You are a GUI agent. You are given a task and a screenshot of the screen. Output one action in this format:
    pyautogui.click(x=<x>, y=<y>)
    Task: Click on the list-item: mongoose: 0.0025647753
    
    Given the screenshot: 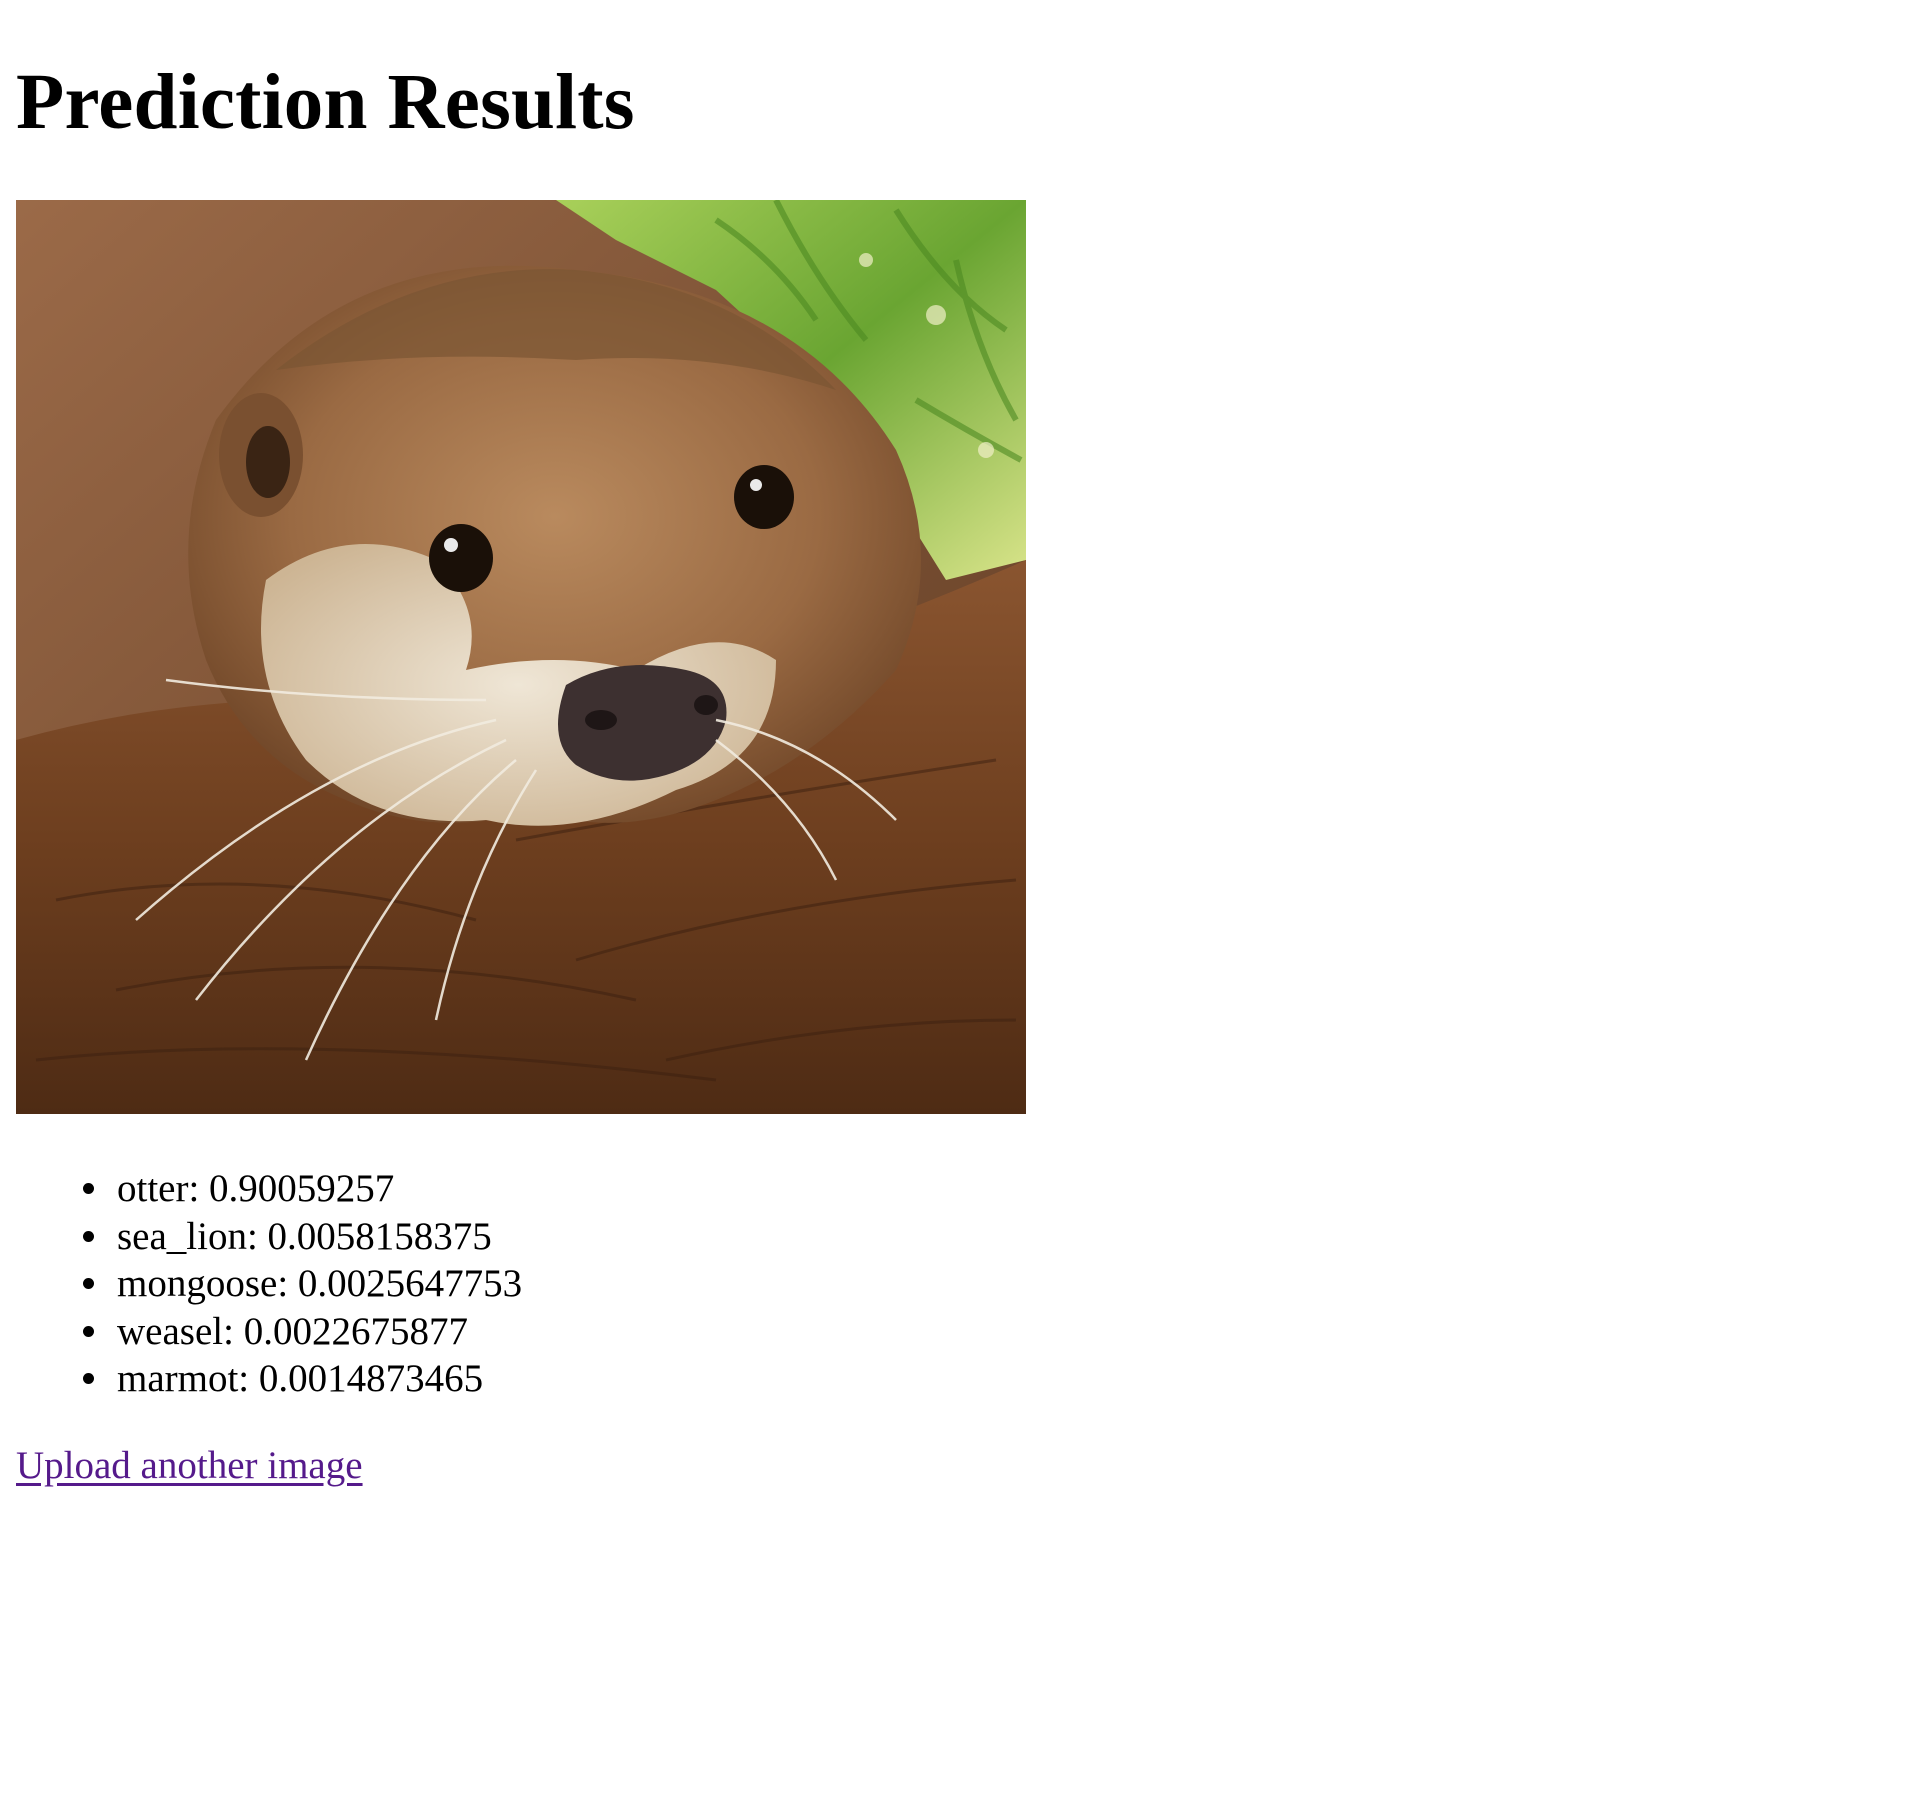 What is the action you would take?
    pyautogui.click(x=303, y=1284)
    